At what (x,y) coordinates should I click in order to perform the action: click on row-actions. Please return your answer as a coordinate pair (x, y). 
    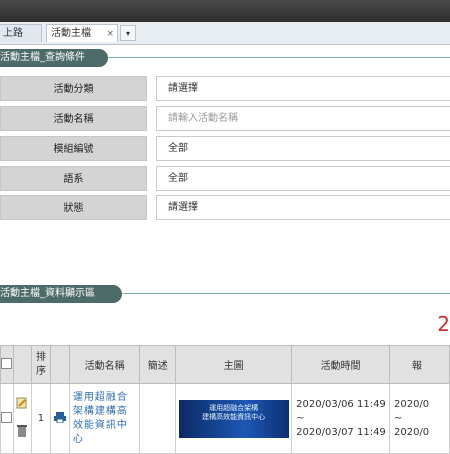
    Looking at the image, I should click on (22, 418).